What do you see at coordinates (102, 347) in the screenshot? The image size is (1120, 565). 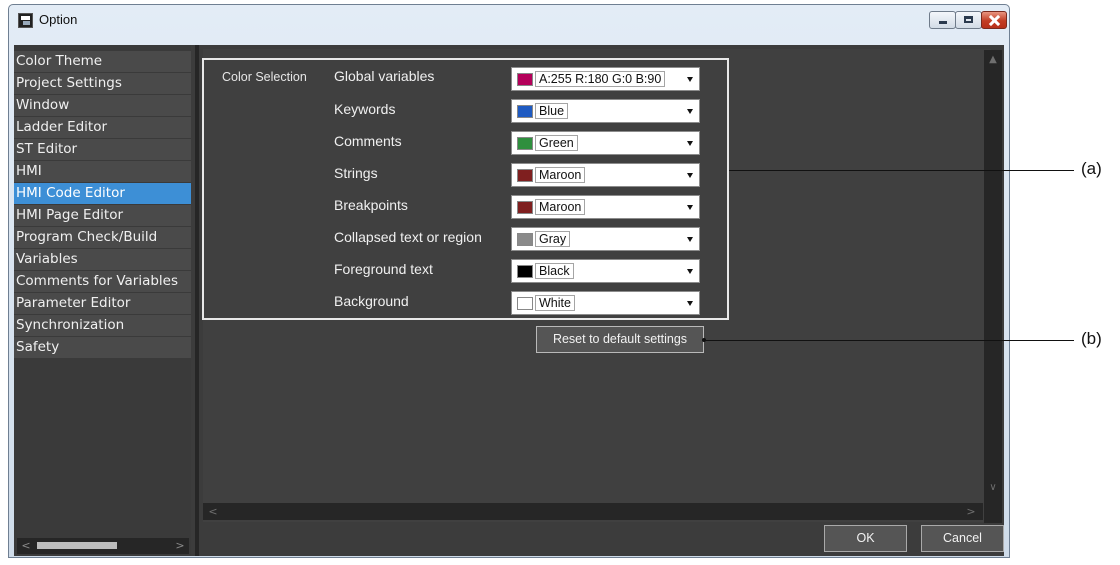 I see `sidebar-item-safety: Safety` at bounding box center [102, 347].